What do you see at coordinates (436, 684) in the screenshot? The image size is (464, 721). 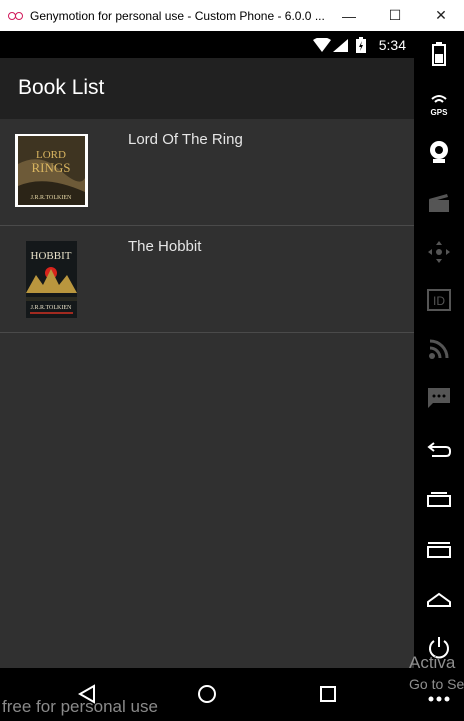 I see `activate-windows-line2: Go to Se` at bounding box center [436, 684].